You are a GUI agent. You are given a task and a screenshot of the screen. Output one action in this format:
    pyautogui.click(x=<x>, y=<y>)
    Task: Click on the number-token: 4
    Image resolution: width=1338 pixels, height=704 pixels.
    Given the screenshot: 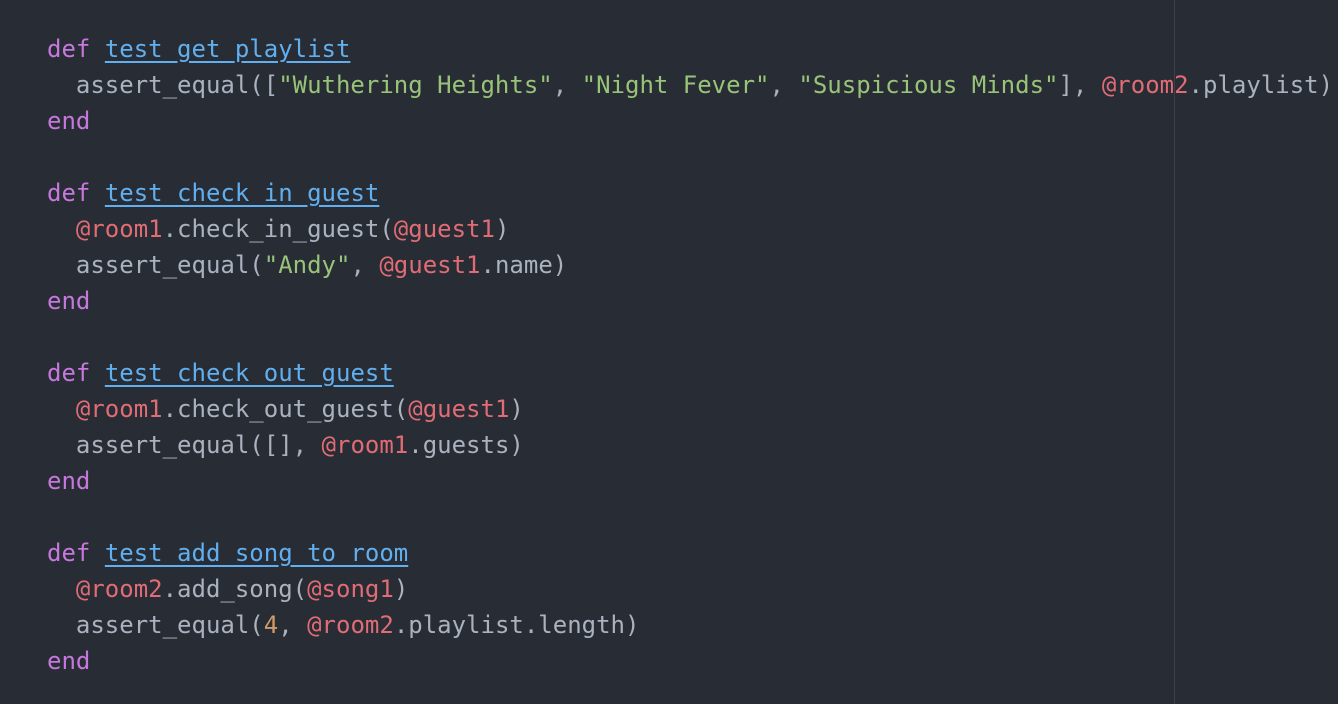 What is the action you would take?
    pyautogui.click(x=271, y=625)
    